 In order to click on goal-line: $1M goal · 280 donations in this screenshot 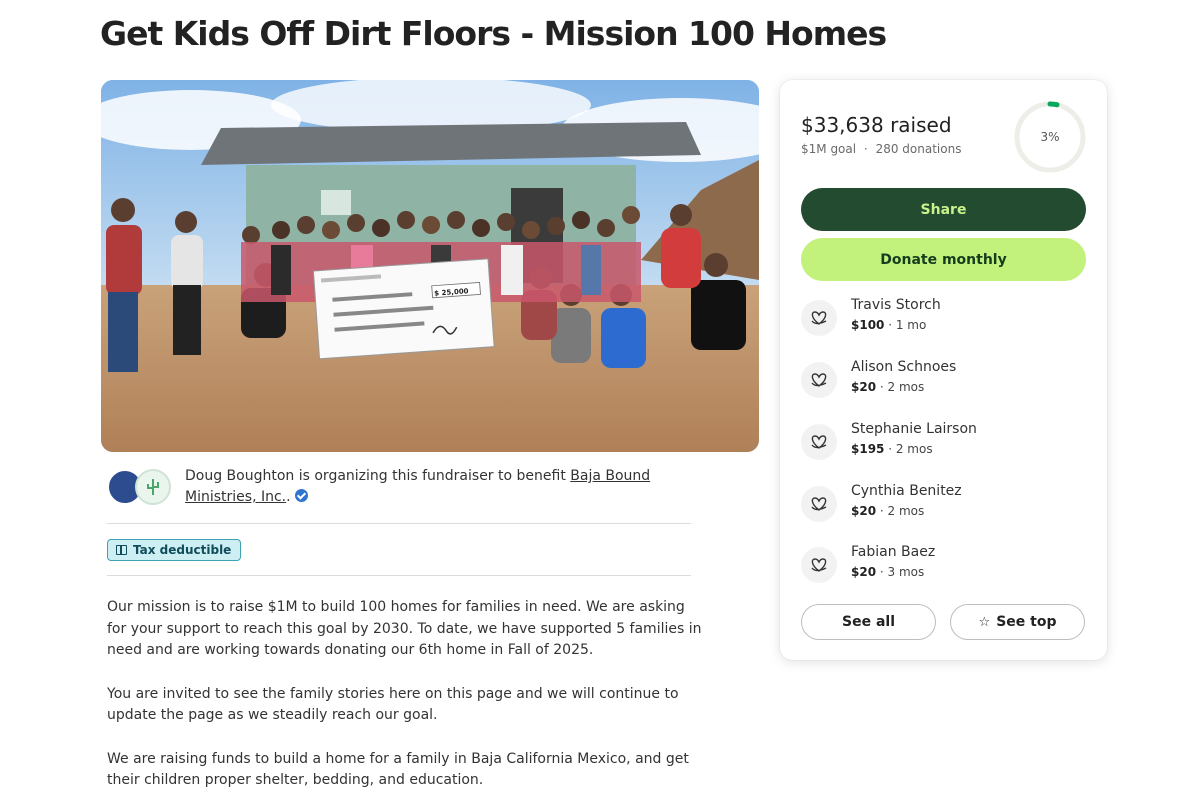, I will do `click(881, 149)`.